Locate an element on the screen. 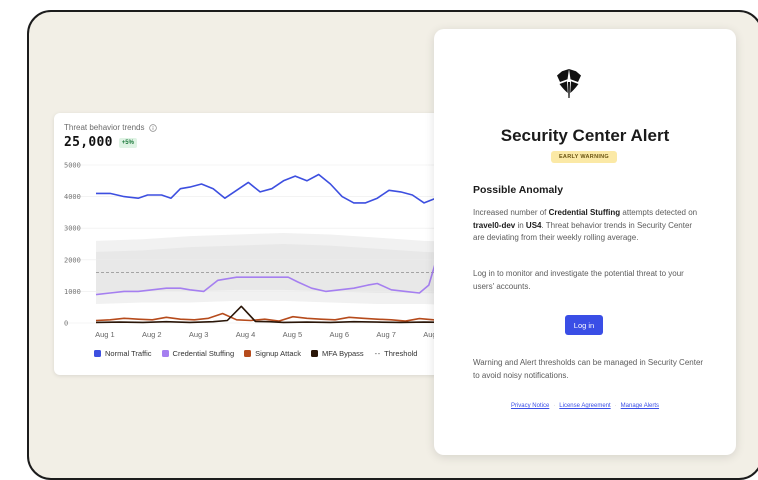  legend-item: Normal Traffic is located at coordinates (123, 353).